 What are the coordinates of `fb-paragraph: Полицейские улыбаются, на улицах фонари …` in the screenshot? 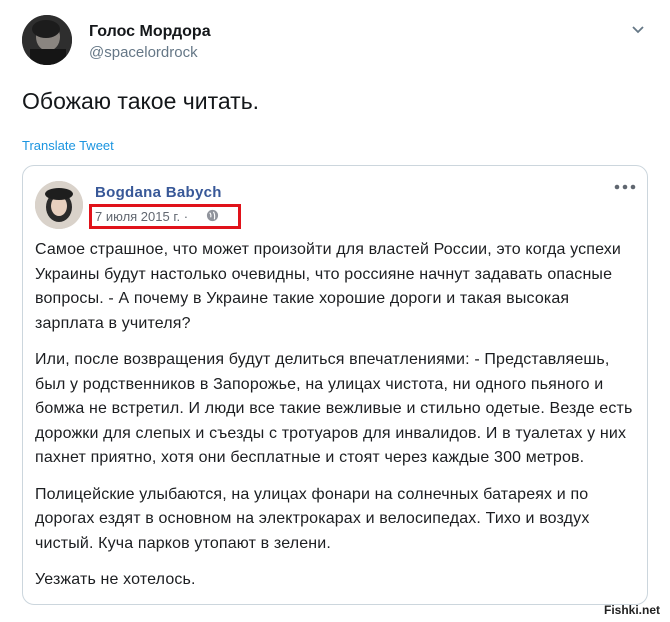 It's located at (312, 518).